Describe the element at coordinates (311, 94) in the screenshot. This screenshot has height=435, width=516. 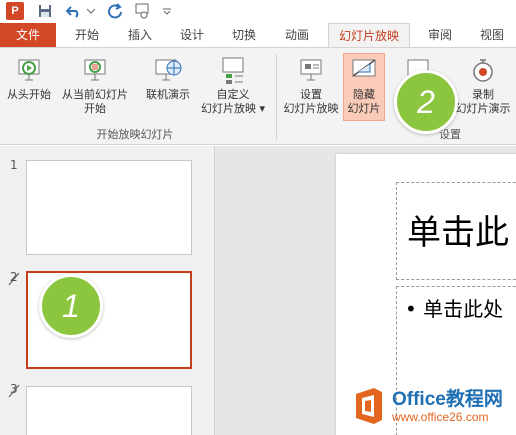
I see `setup-slide-show-label-1: 设置` at that location.